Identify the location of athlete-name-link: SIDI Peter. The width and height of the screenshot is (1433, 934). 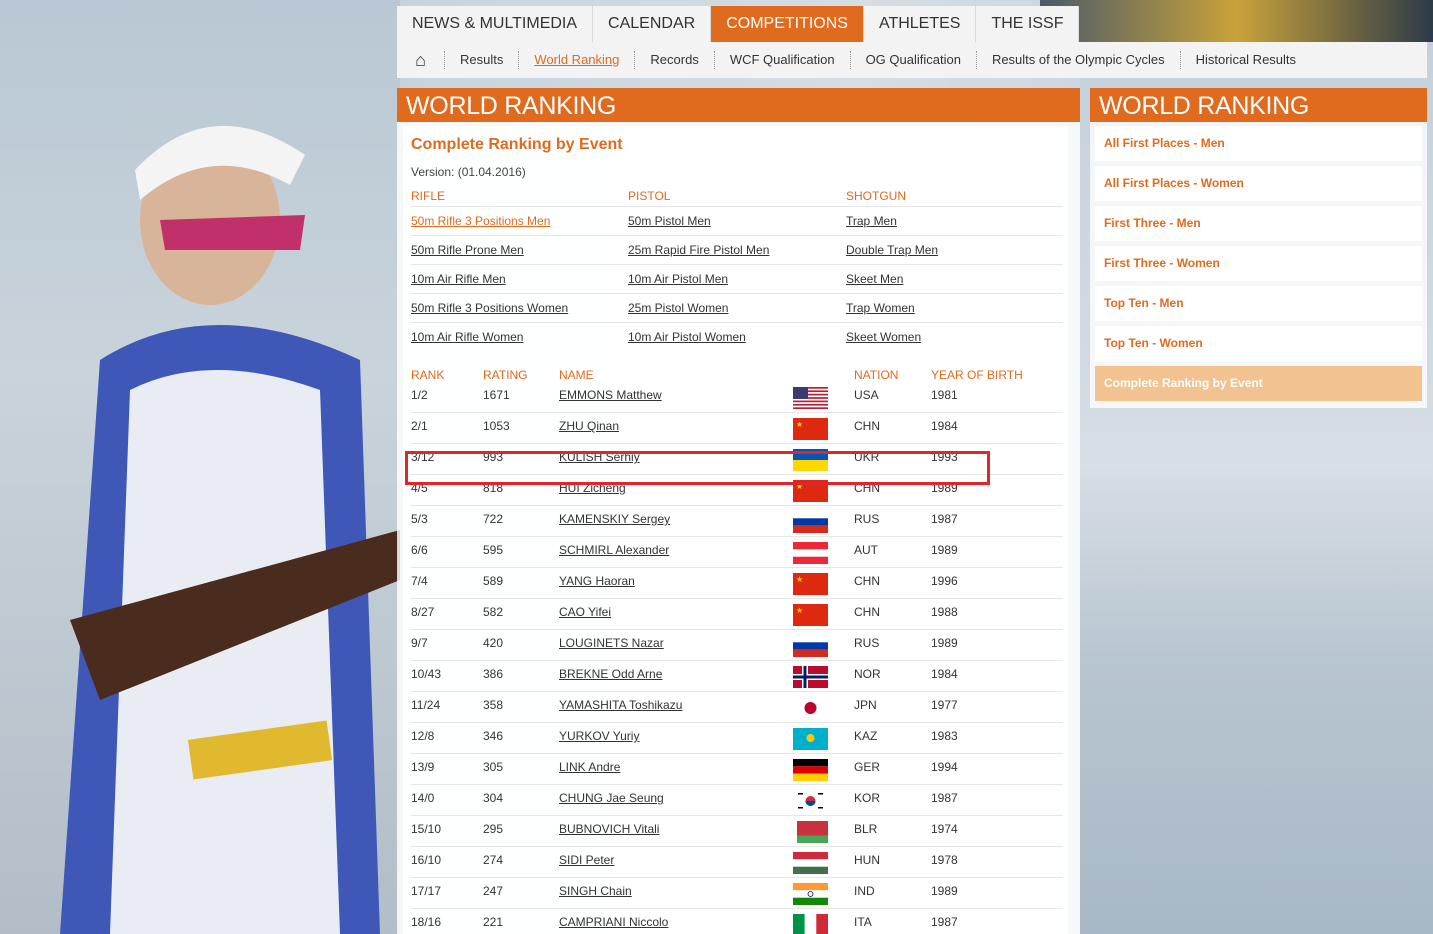
(586, 860).